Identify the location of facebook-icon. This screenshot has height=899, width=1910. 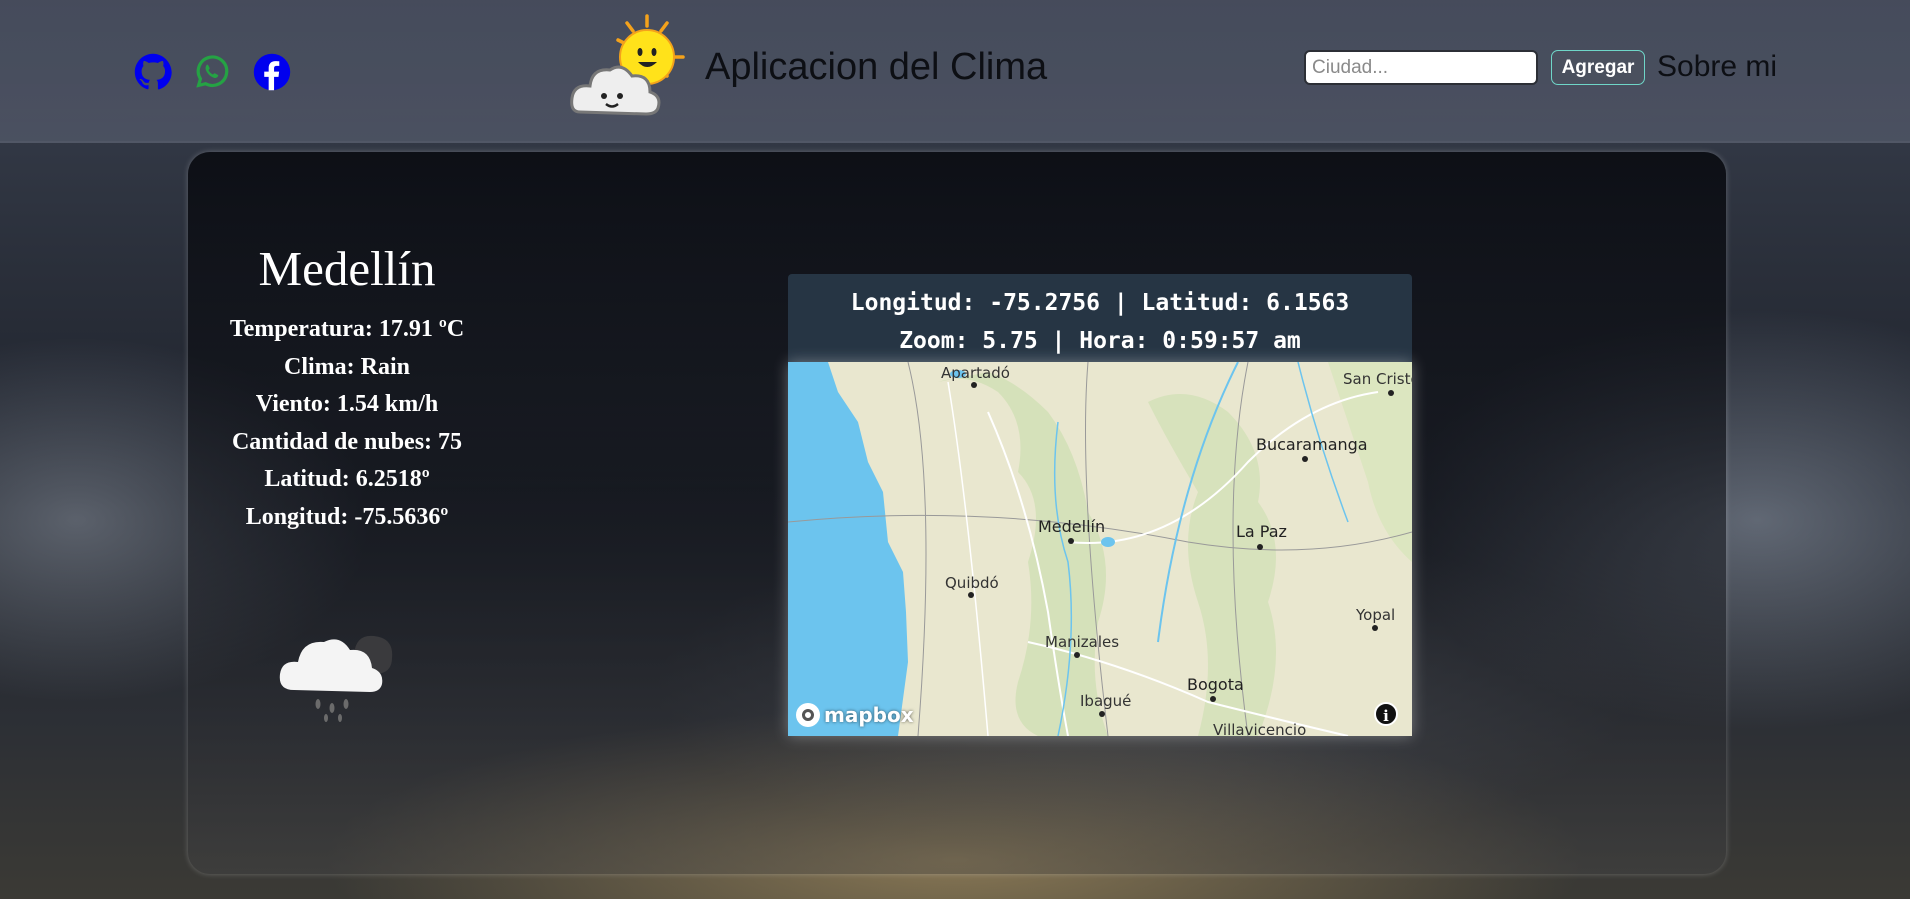
(272, 72).